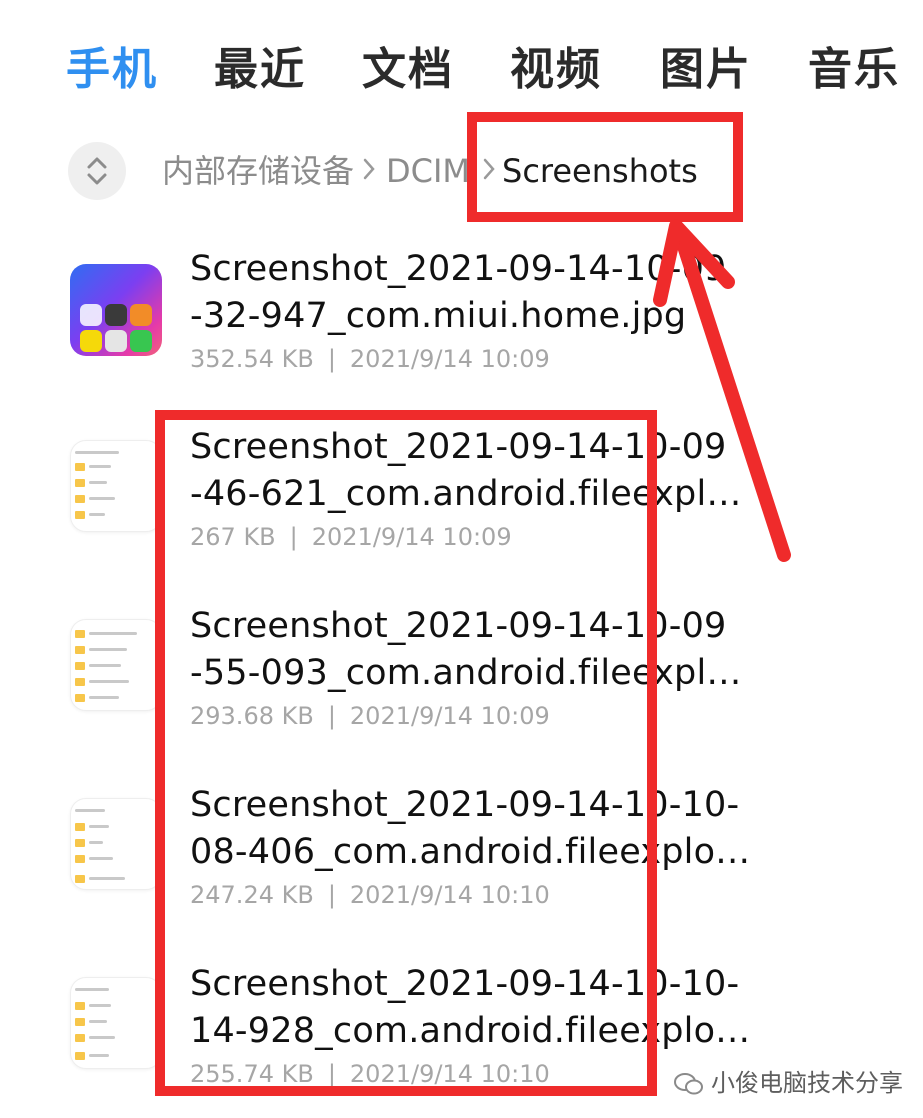 The height and width of the screenshot is (1118, 923). What do you see at coordinates (605, 167) in the screenshot?
I see `annotation-box-breadcrumb` at bounding box center [605, 167].